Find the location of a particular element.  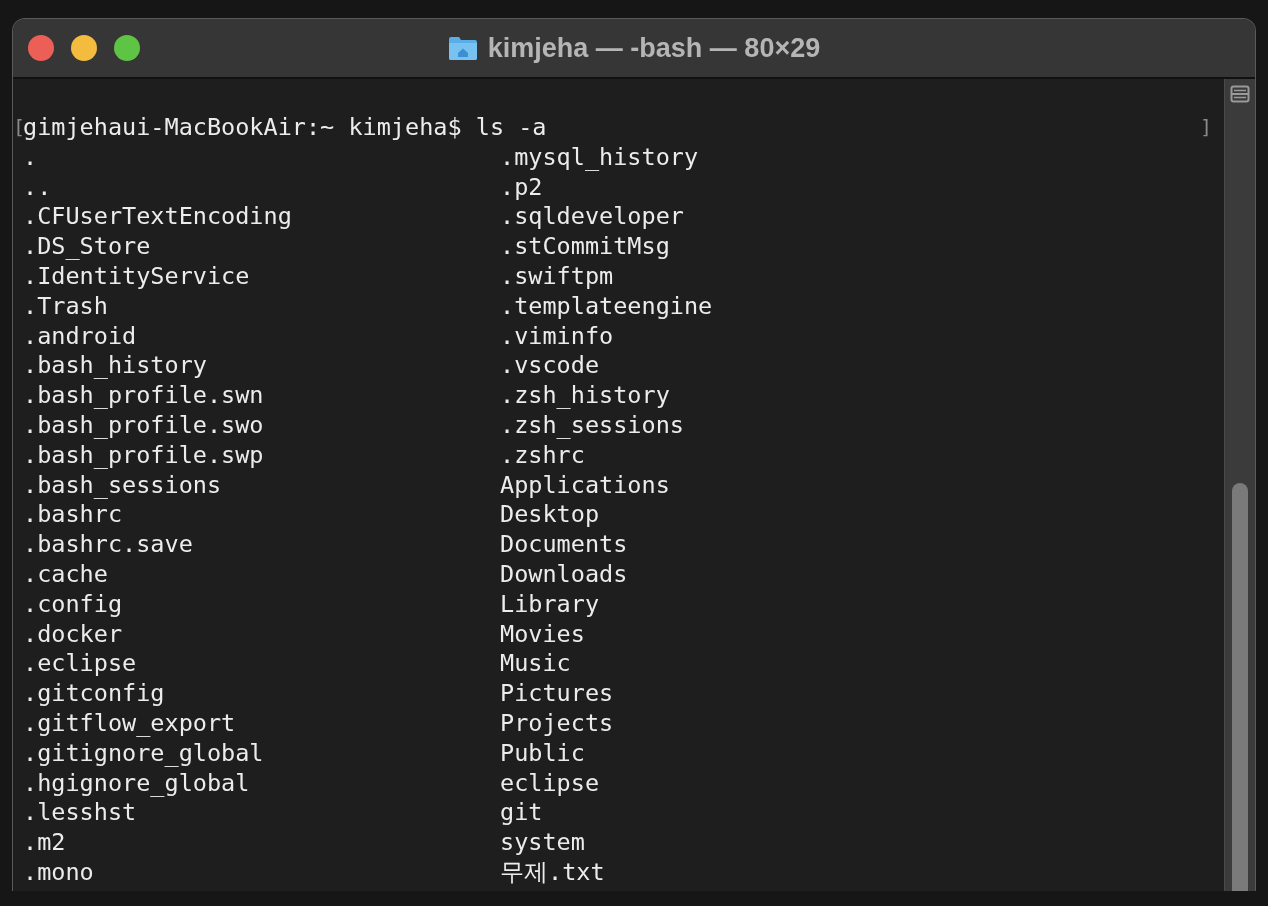

line-mark: ] is located at coordinates (1205, 127).